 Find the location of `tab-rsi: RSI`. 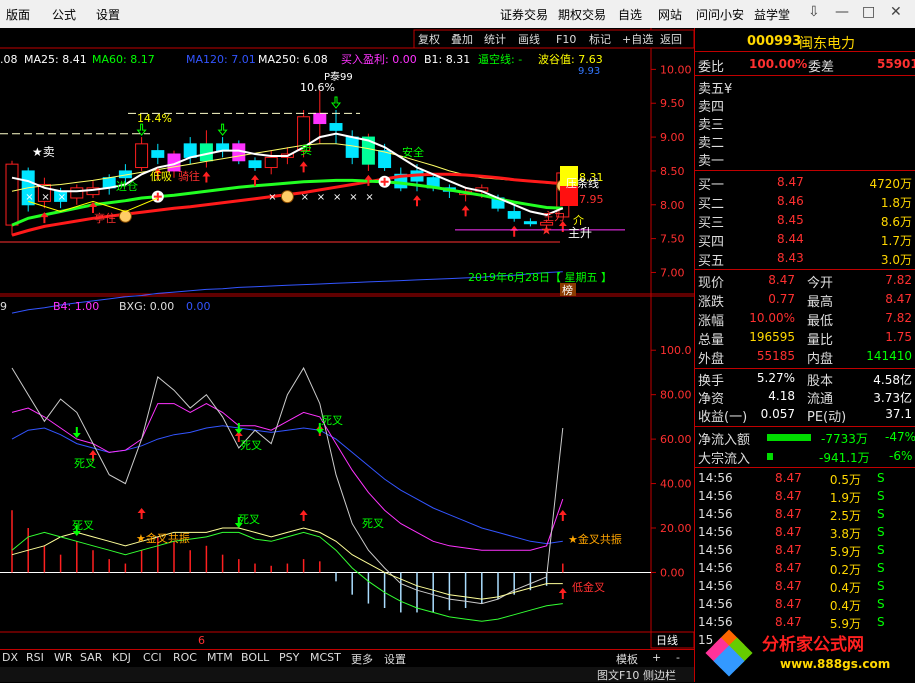

tab-rsi: RSI is located at coordinates (35, 657).